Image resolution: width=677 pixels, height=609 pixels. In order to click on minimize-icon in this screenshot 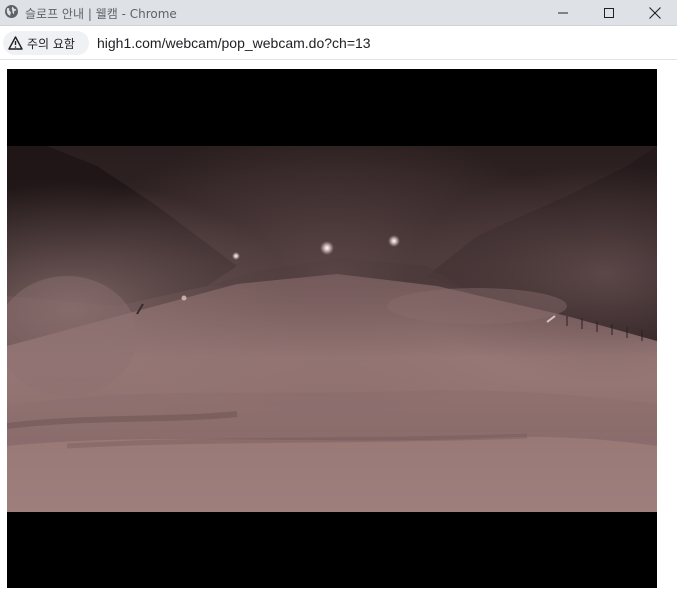, I will do `click(563, 13)`.